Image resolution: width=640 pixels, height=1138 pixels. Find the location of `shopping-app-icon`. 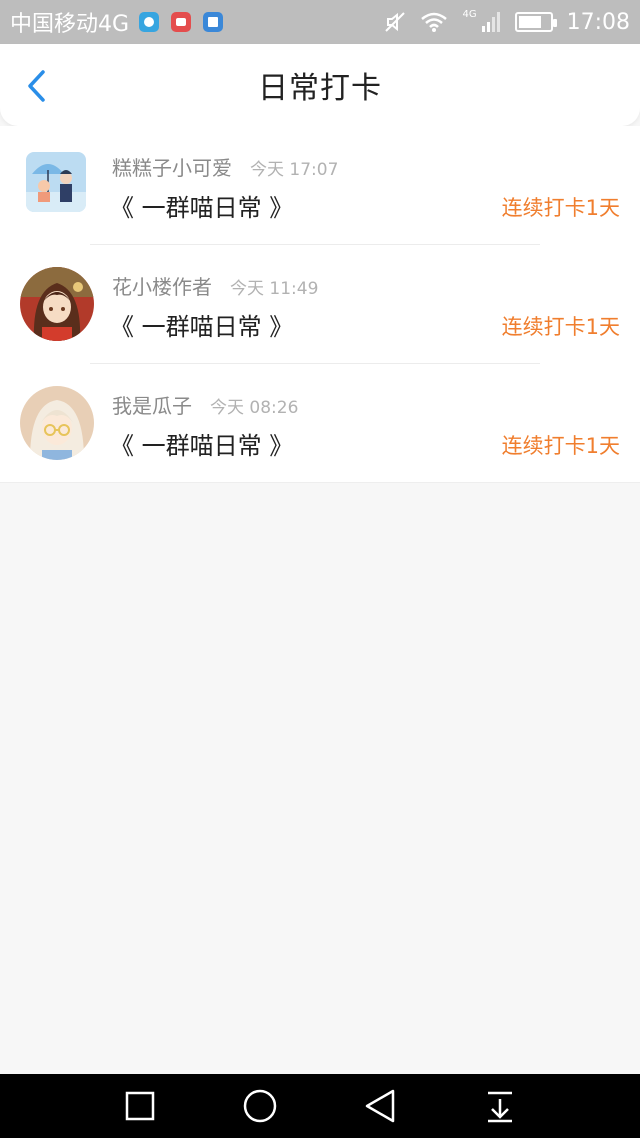

shopping-app-icon is located at coordinates (181, 22).